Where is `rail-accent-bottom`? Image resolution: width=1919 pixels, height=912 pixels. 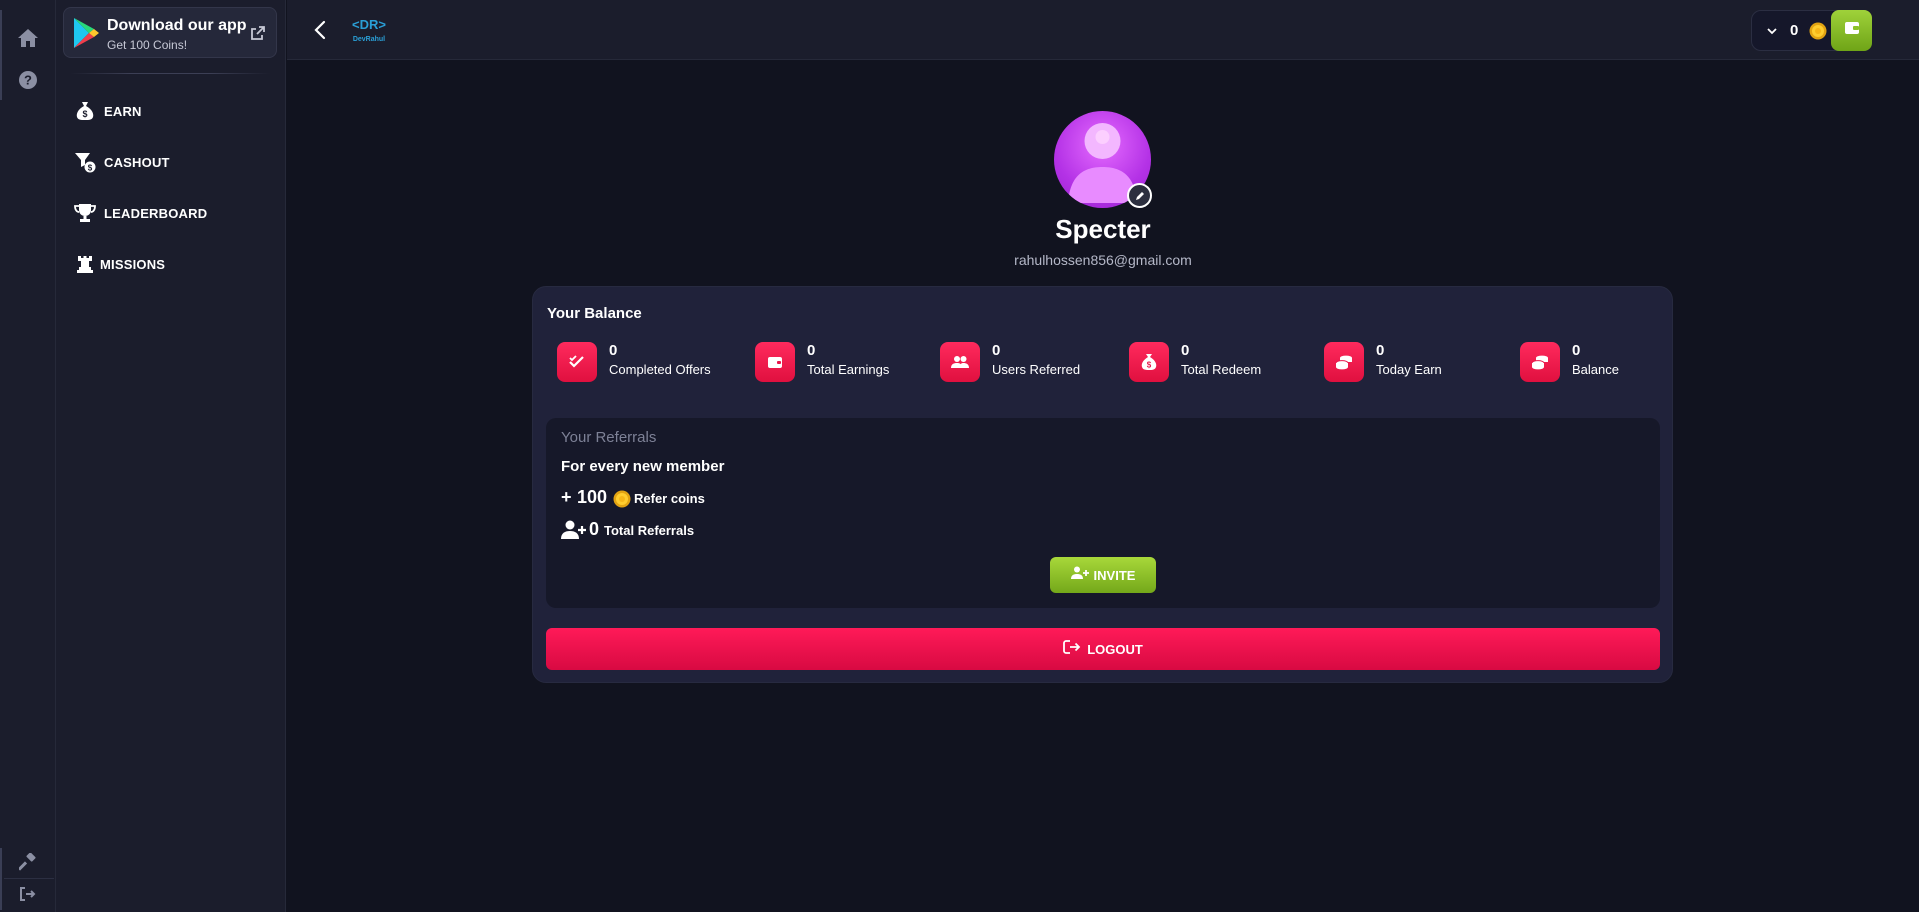 rail-accent-bottom is located at coordinates (1, 879).